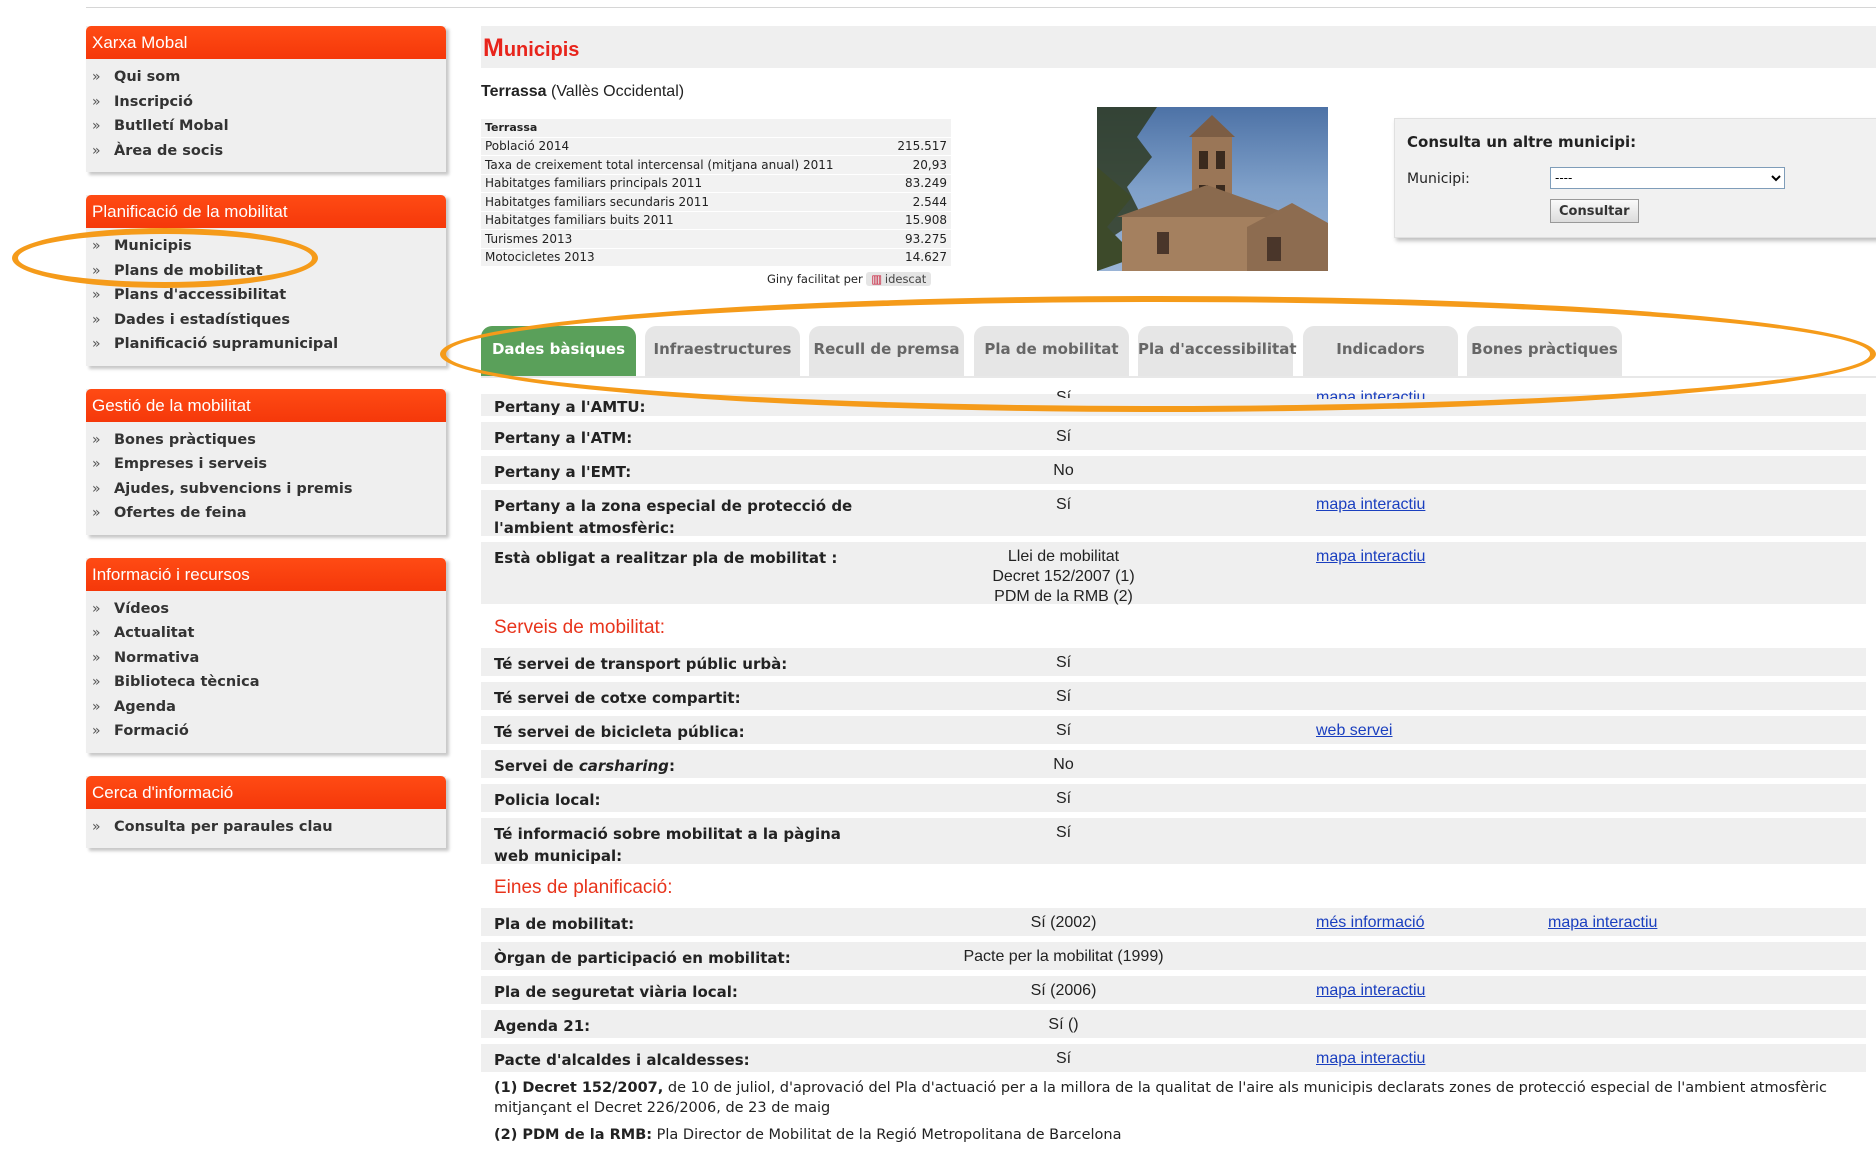 This screenshot has height=1152, width=1876. I want to click on sidebar-item-area-de-socis: » Àrea de socis, so click(266, 151).